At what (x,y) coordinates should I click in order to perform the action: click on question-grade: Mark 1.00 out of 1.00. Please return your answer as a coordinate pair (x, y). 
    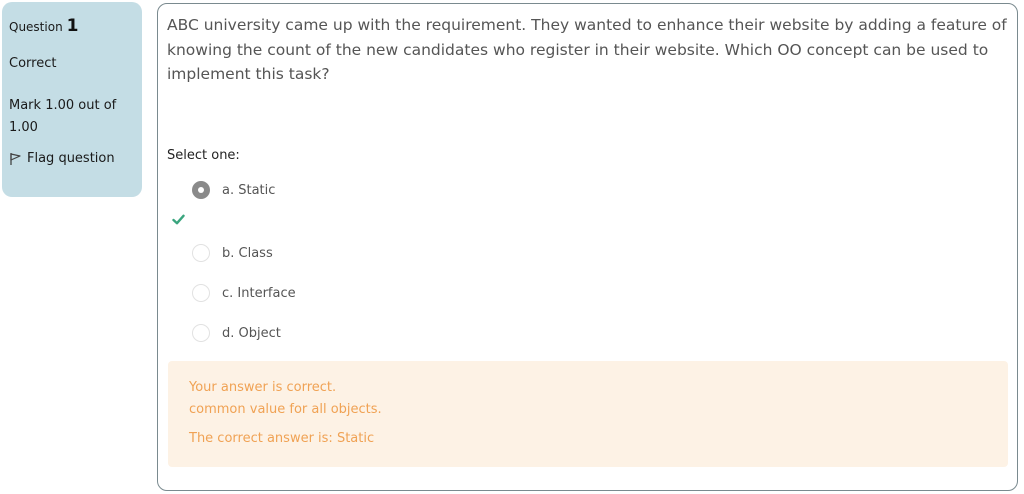
    Looking at the image, I should click on (63, 116).